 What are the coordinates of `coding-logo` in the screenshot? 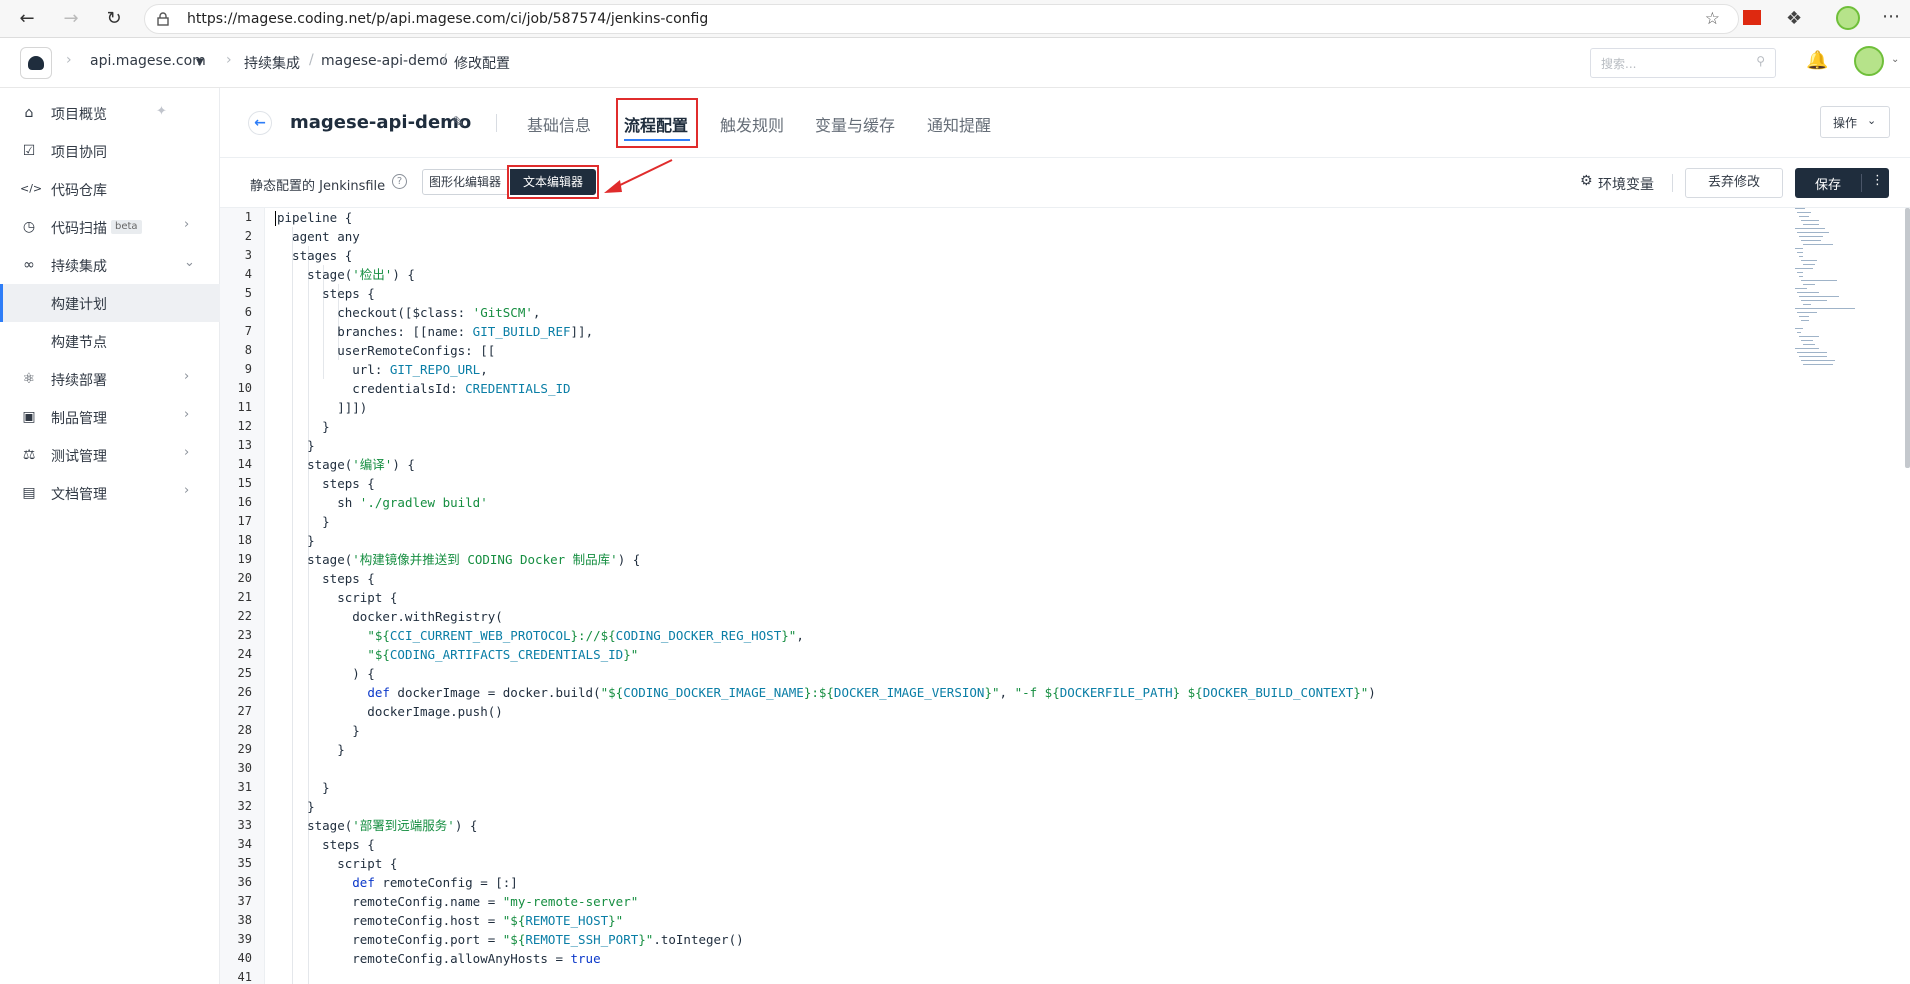 It's located at (36, 63).